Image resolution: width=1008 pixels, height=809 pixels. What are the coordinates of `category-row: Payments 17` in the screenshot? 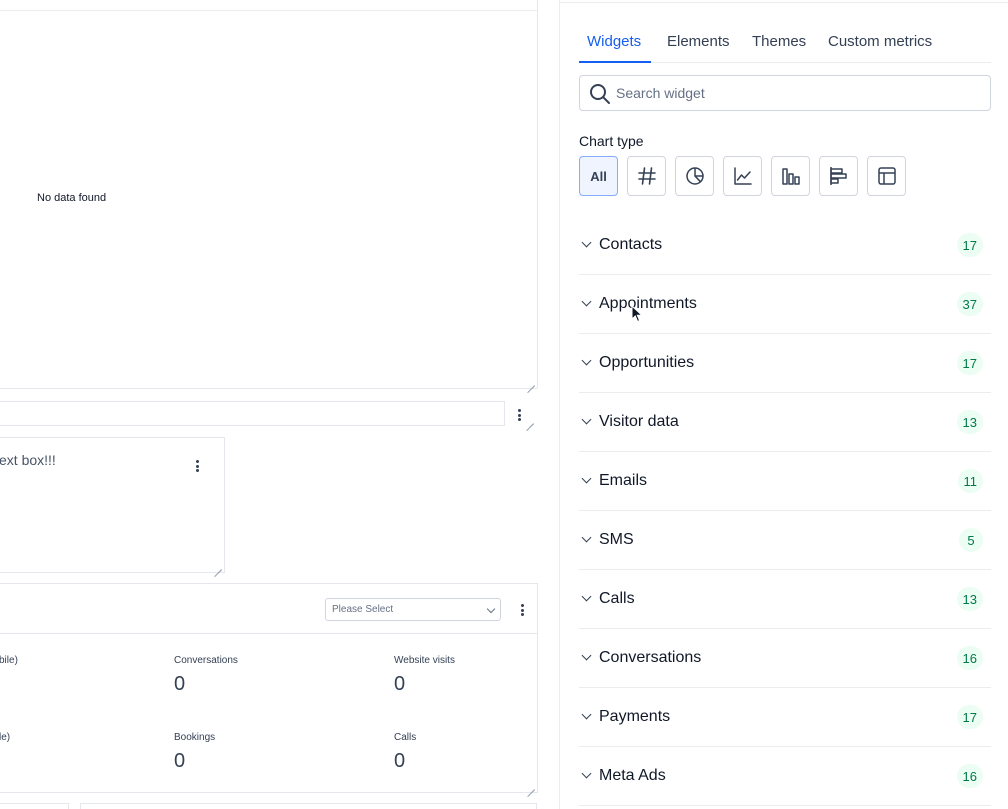 It's located at (785, 717).